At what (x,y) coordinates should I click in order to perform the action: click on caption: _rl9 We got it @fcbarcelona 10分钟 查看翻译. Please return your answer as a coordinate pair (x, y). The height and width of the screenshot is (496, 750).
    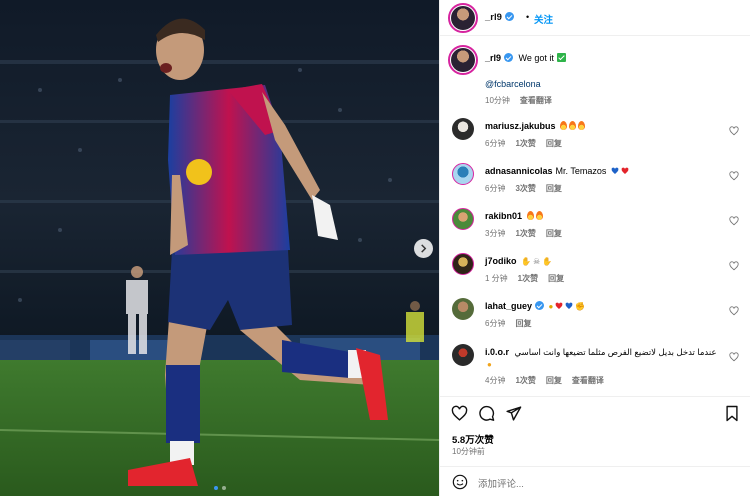
    Looking at the image, I should click on (595, 75).